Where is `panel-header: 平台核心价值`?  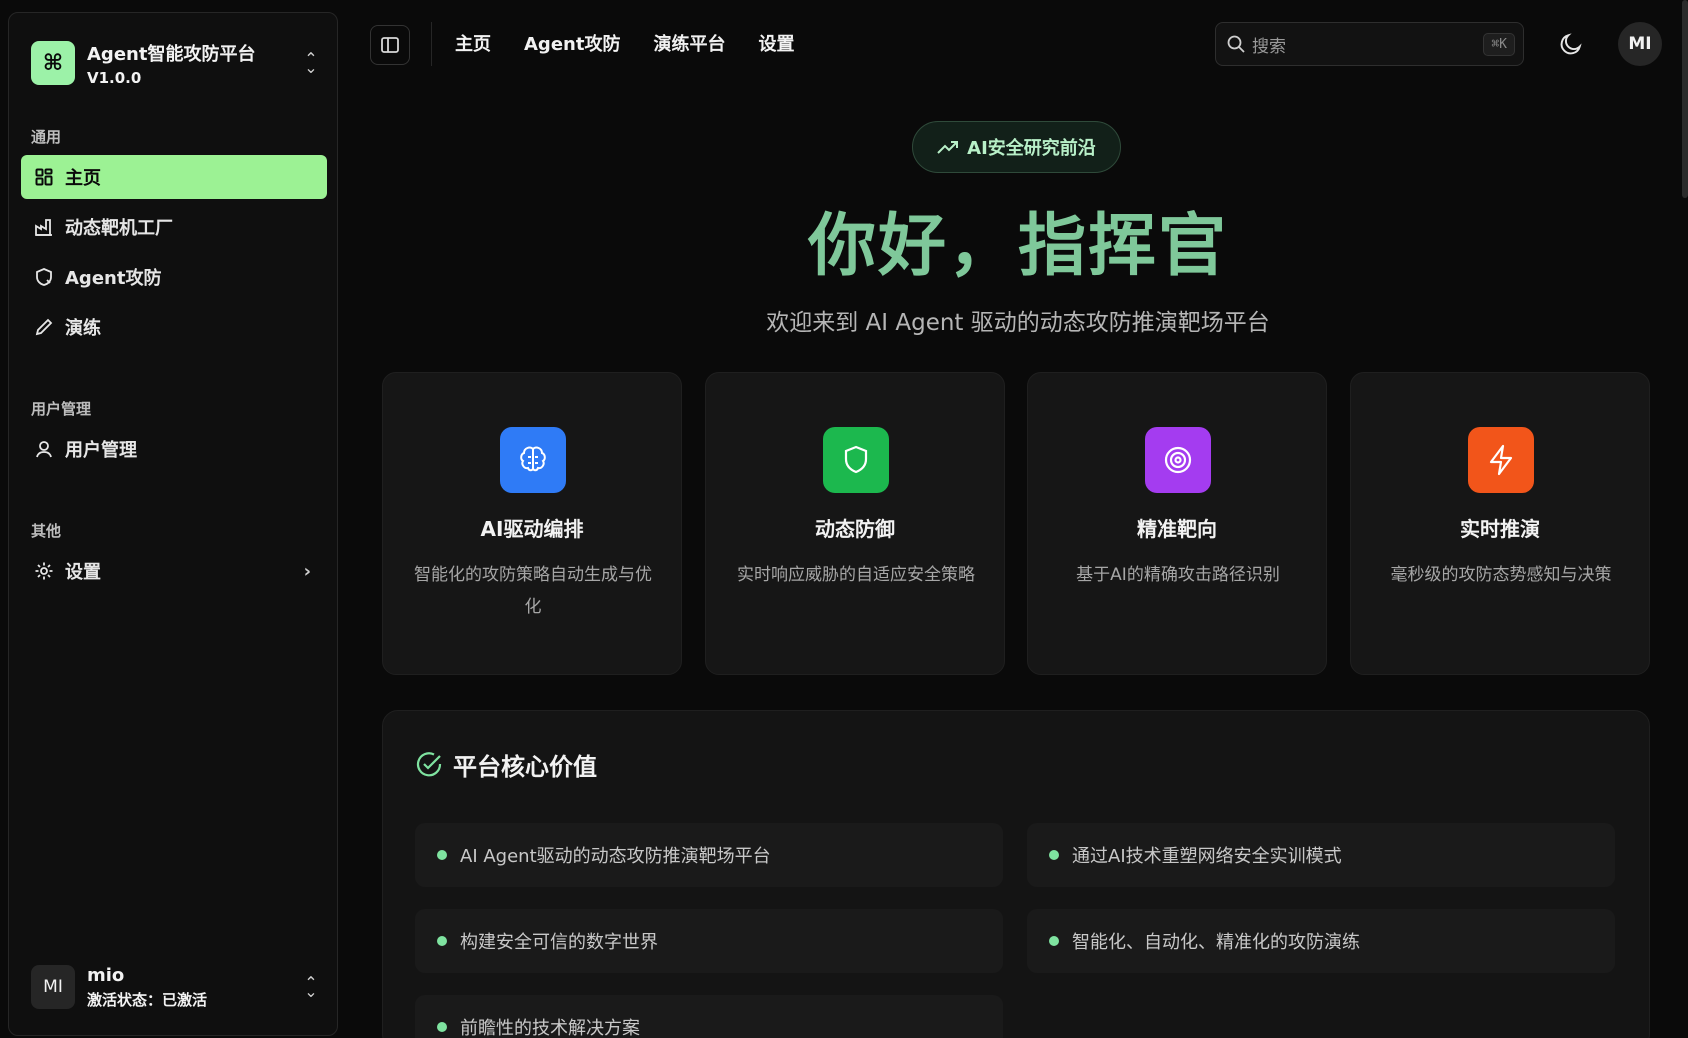 panel-header: 平台核心价值 is located at coordinates (506, 764).